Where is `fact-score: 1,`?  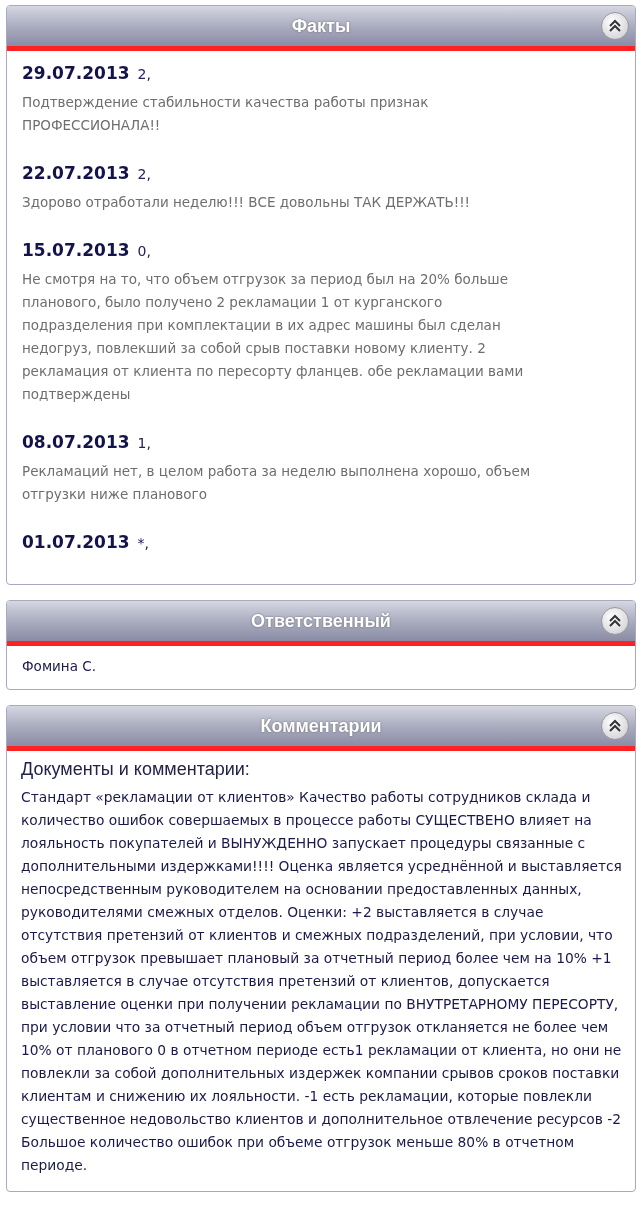 fact-score: 1, is located at coordinates (144, 443).